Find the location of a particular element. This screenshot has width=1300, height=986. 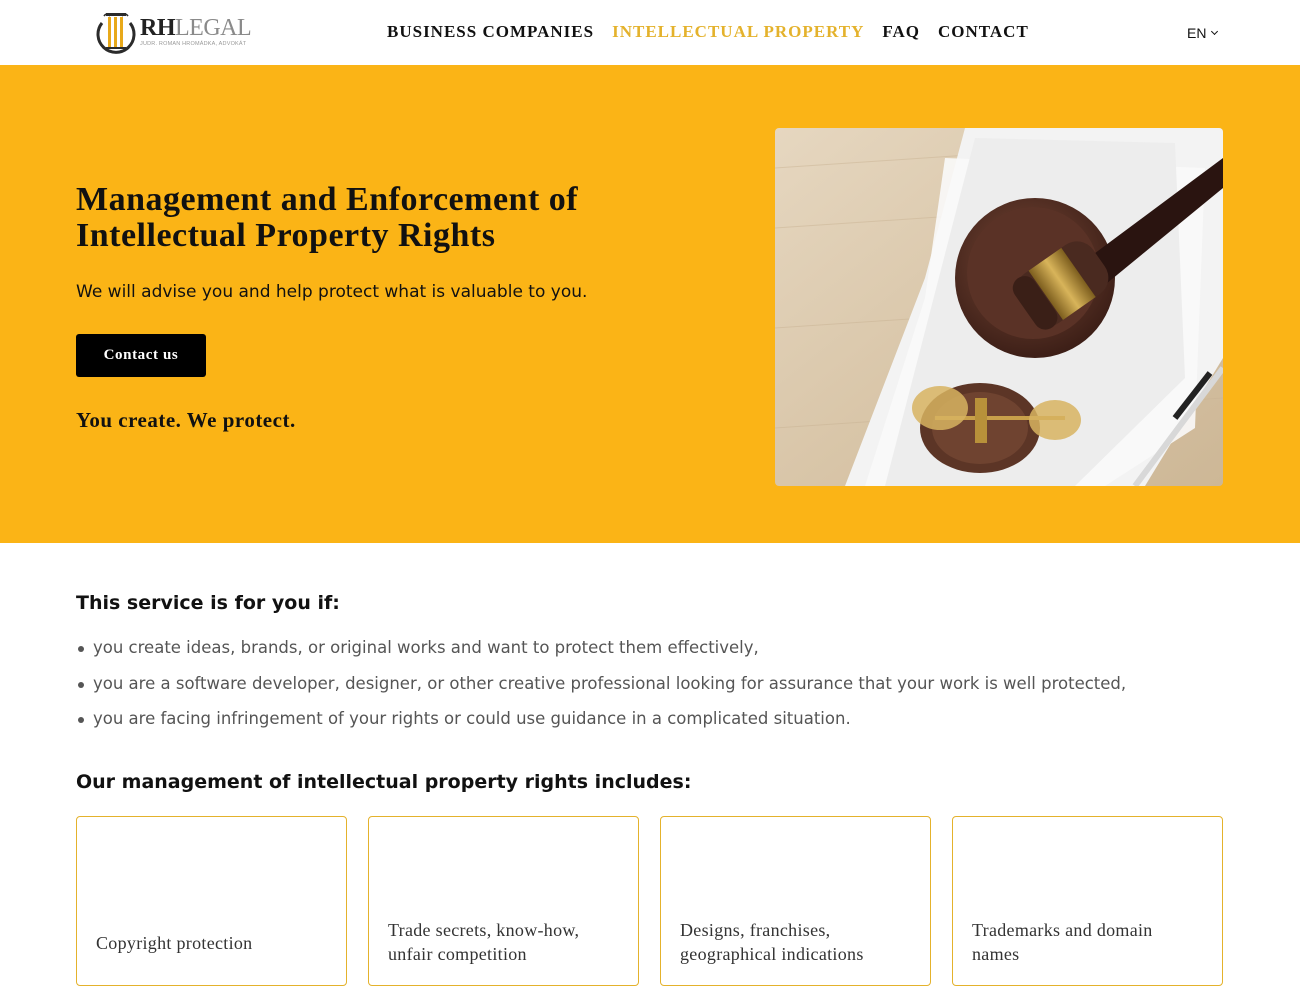

card-label-line2: names is located at coordinates (996, 954).